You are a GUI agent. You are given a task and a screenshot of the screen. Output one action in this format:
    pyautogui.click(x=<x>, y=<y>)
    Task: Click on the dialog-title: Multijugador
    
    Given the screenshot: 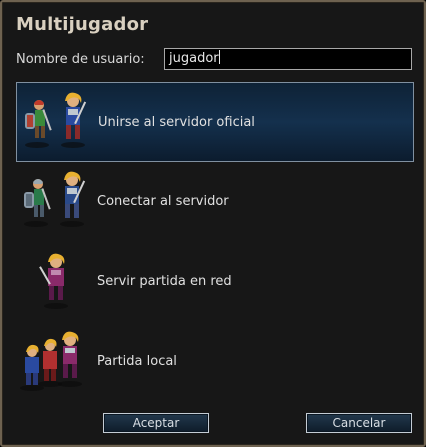 What is the action you would take?
    pyautogui.click(x=82, y=24)
    